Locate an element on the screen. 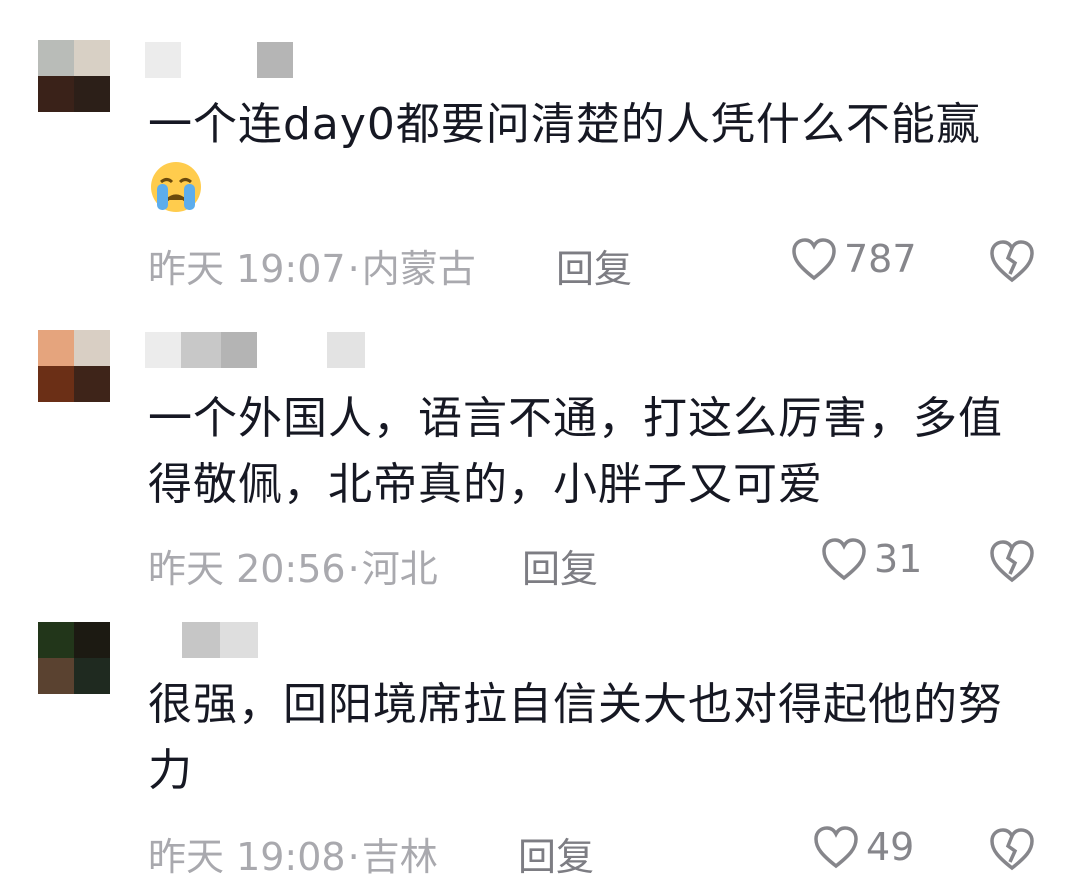 The height and width of the screenshot is (881, 1080). comment-meta: 昨天 20:56·河北 is located at coordinates (293, 565).